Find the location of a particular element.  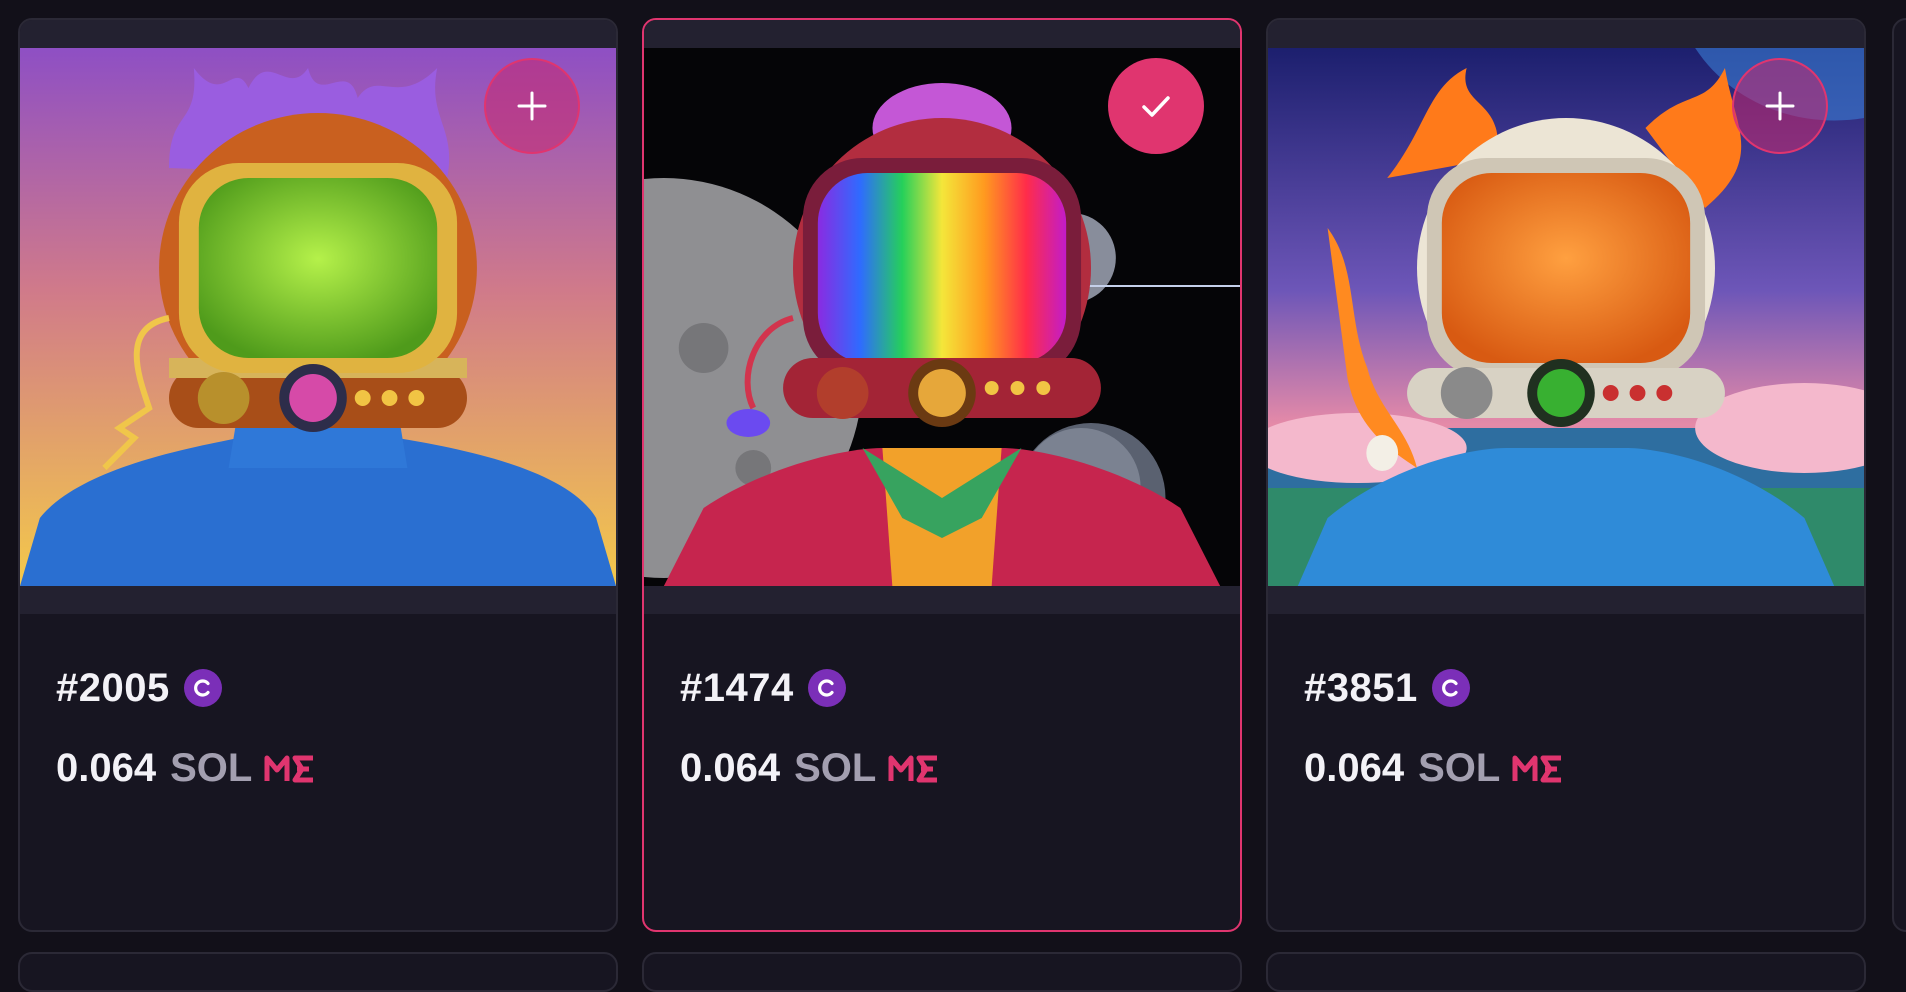

checkmark-icon is located at coordinates (1156, 106).